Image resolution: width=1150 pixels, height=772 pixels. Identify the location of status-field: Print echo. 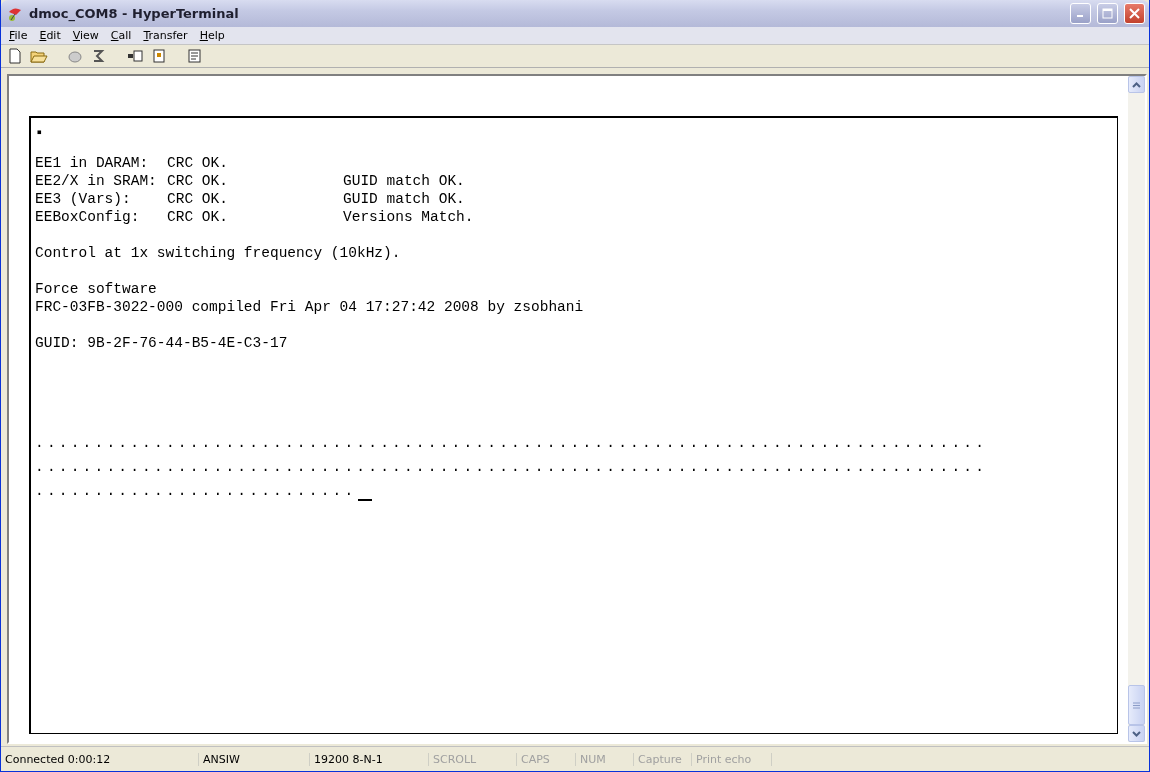
(732, 759).